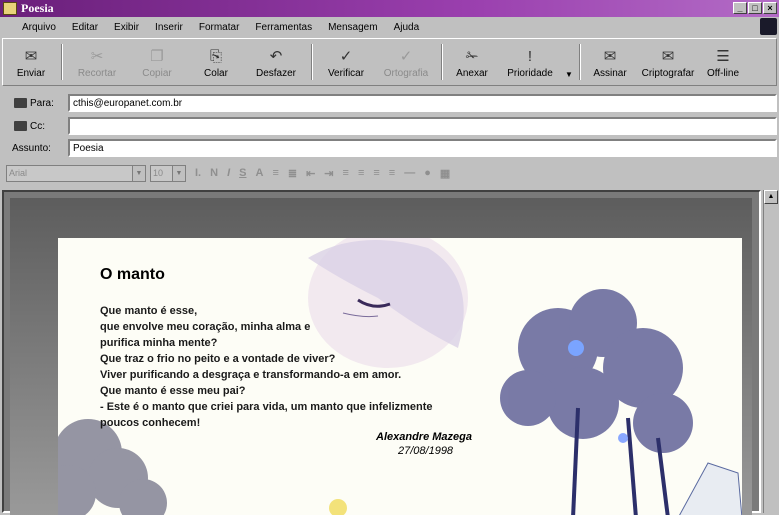 The height and width of the screenshot is (515, 779). Describe the element at coordinates (770, 8) in the screenshot. I see `close-button: ×` at that location.